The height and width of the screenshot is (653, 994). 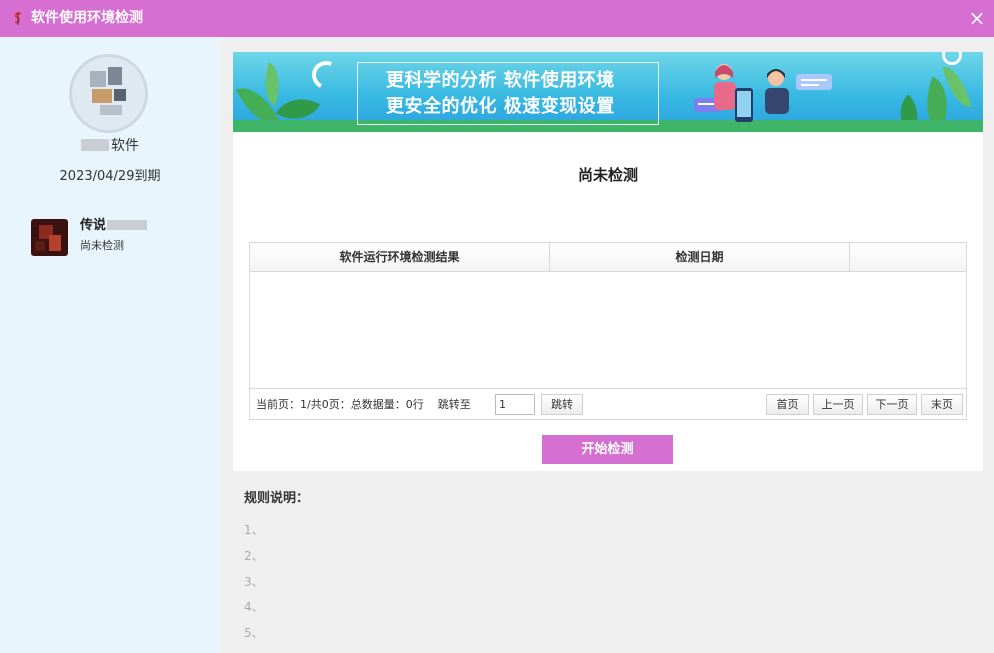 What do you see at coordinates (607, 449) in the screenshot?
I see `start-detection-button: 开始检测` at bounding box center [607, 449].